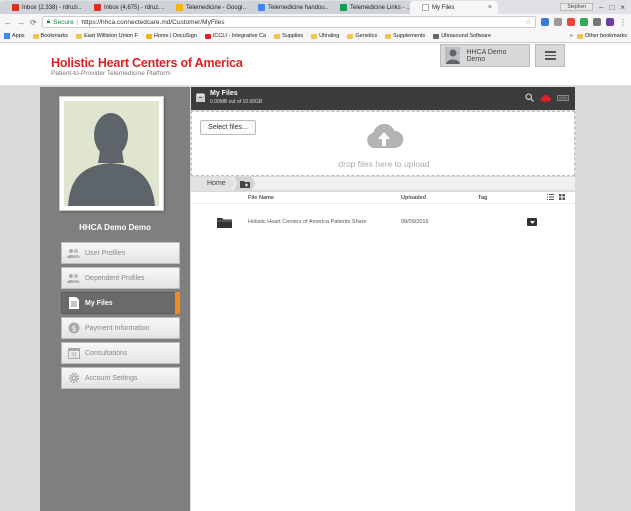  What do you see at coordinates (148, 36) in the screenshot?
I see `docusign-icon` at bounding box center [148, 36].